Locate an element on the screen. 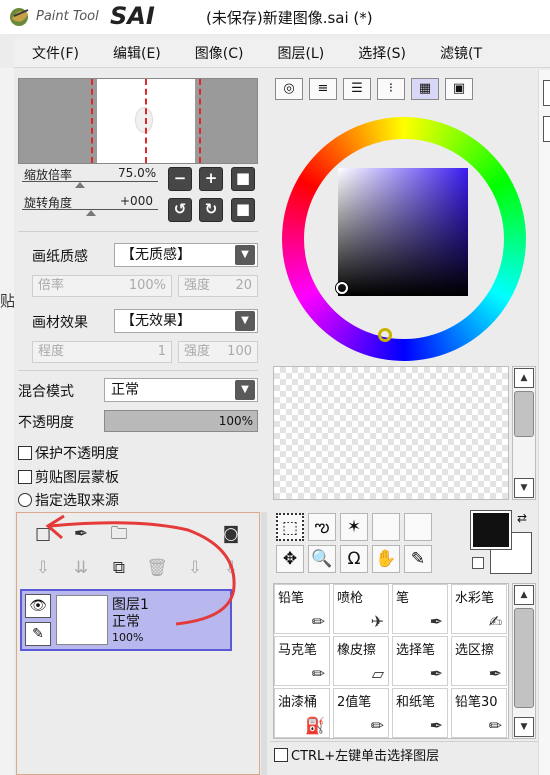  zoom-slider-handle is located at coordinates (80, 185).